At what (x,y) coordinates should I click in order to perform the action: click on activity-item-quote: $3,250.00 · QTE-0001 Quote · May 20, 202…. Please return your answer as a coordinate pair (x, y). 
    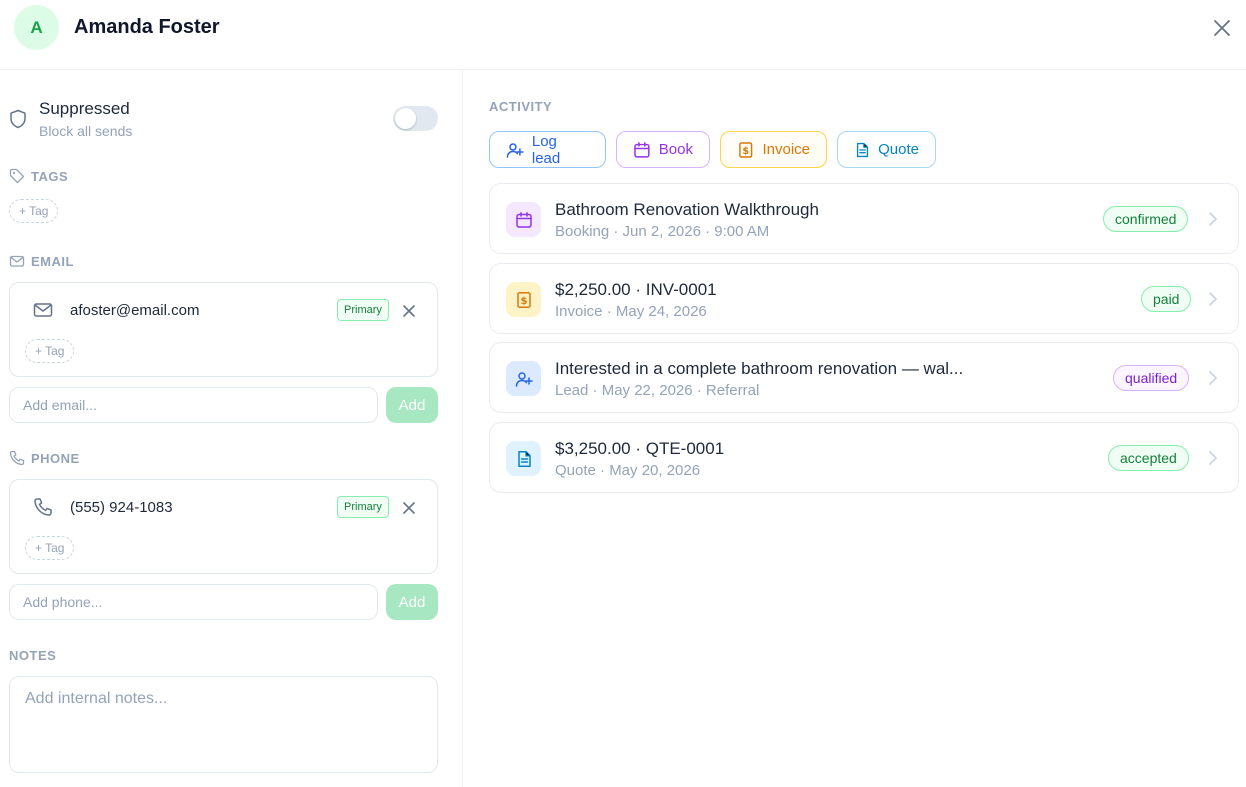
    Looking at the image, I should click on (864, 457).